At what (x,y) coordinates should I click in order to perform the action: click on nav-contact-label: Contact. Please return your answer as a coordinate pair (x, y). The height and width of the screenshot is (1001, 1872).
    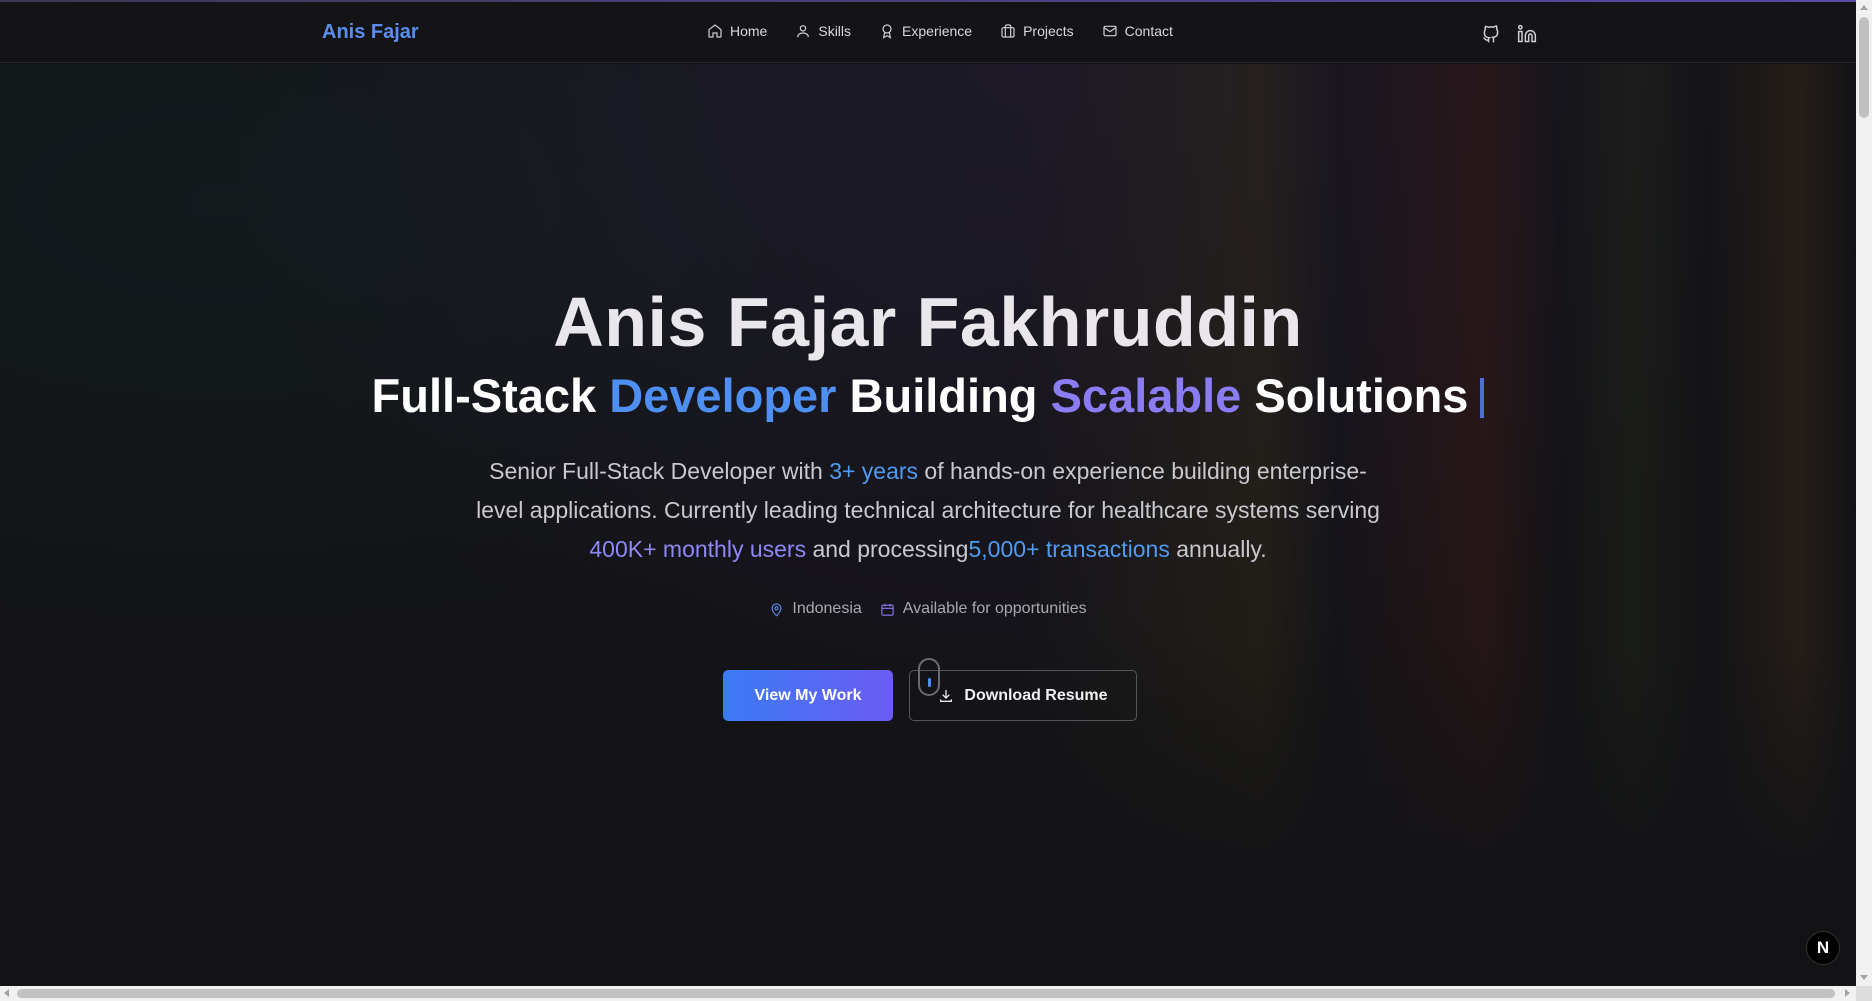
    Looking at the image, I should click on (1148, 31).